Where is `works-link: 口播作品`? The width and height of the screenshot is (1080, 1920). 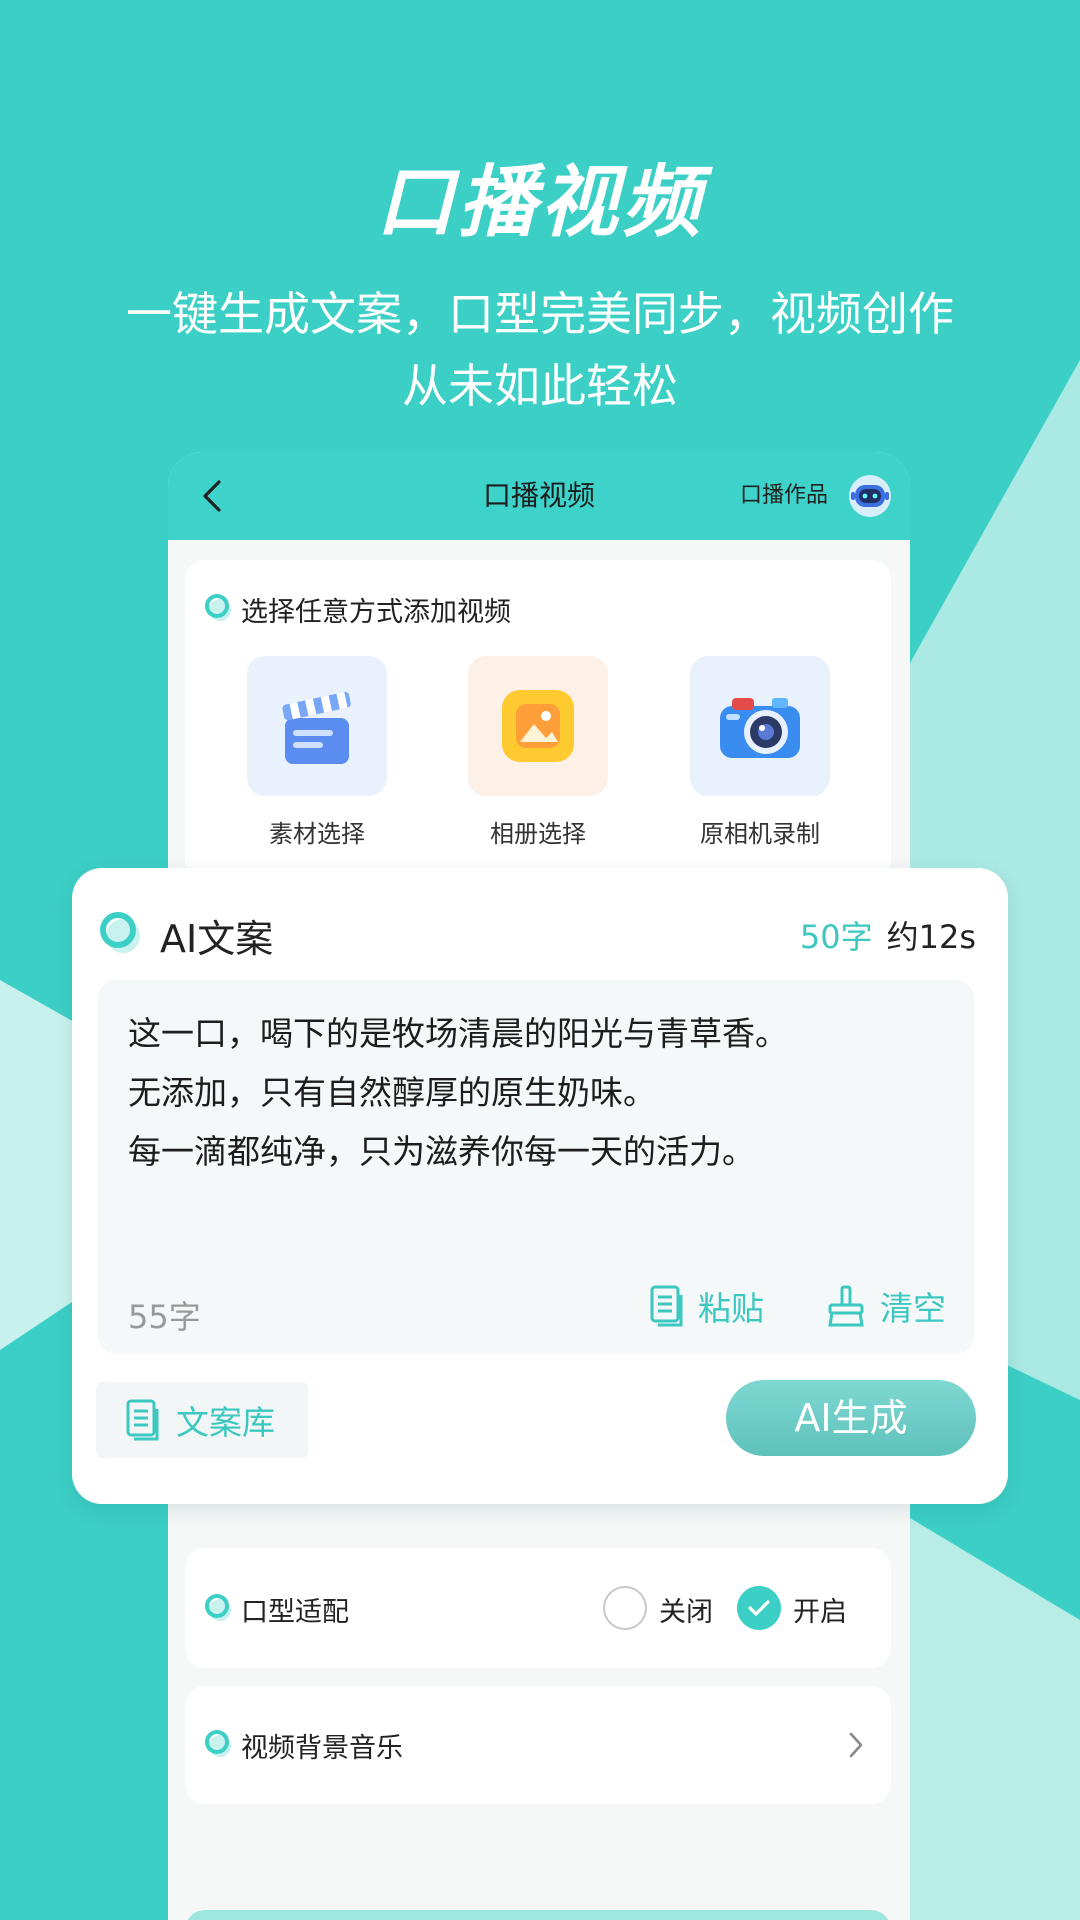
works-link: 口播作品 is located at coordinates (784, 496).